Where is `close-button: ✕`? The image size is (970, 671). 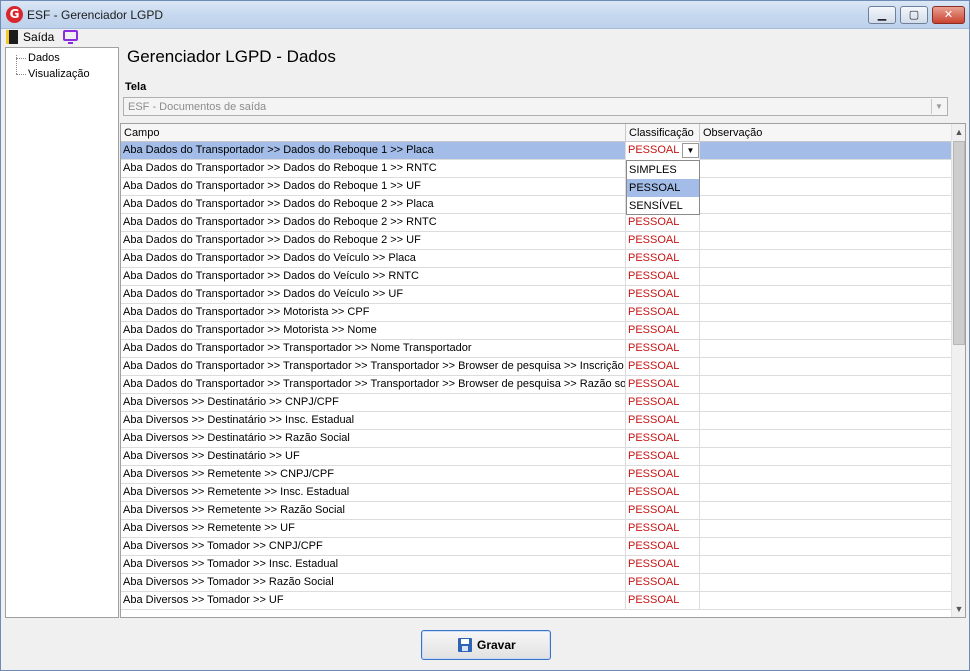
close-button: ✕ is located at coordinates (948, 15).